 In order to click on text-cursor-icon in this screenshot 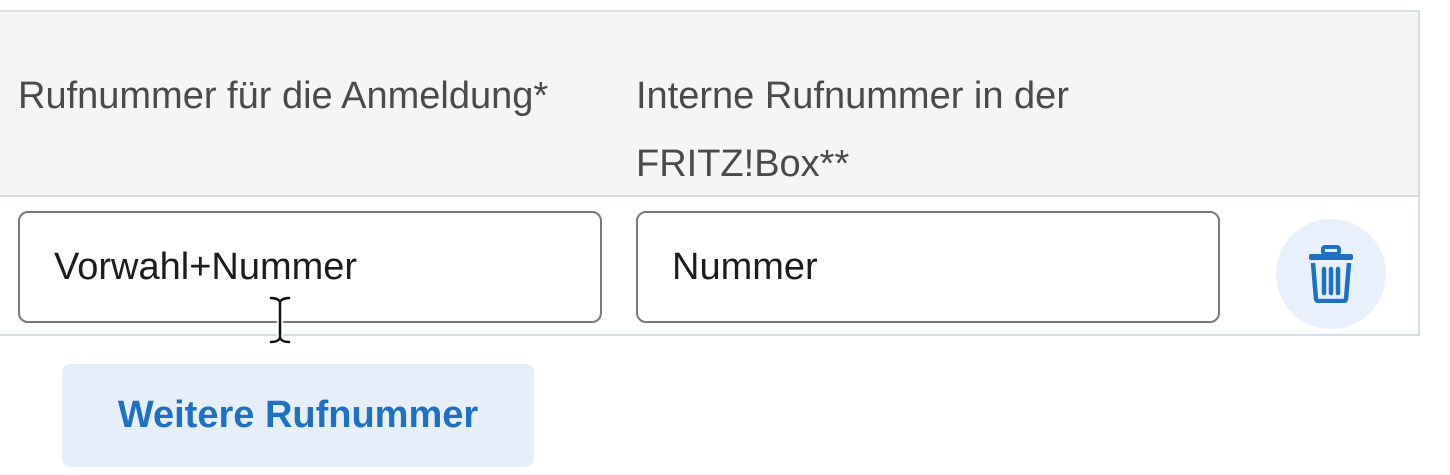, I will do `click(280, 320)`.